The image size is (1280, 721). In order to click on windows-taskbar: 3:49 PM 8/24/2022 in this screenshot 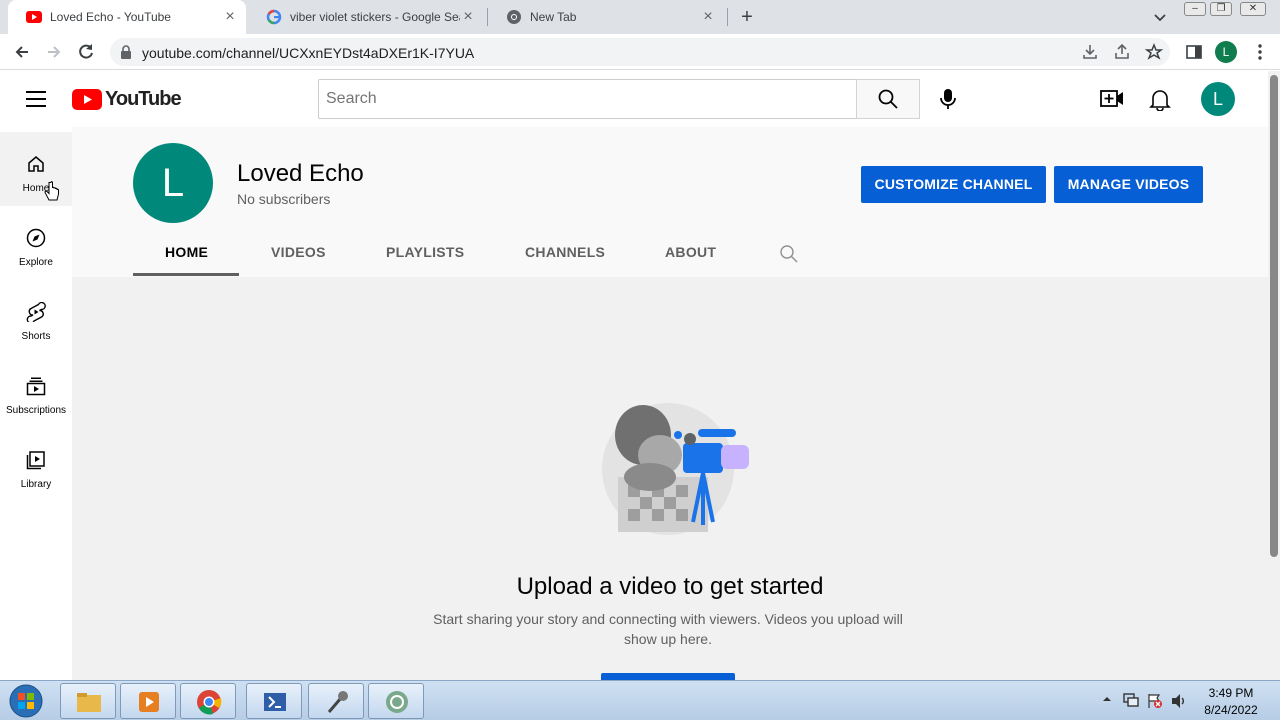, I will do `click(640, 700)`.